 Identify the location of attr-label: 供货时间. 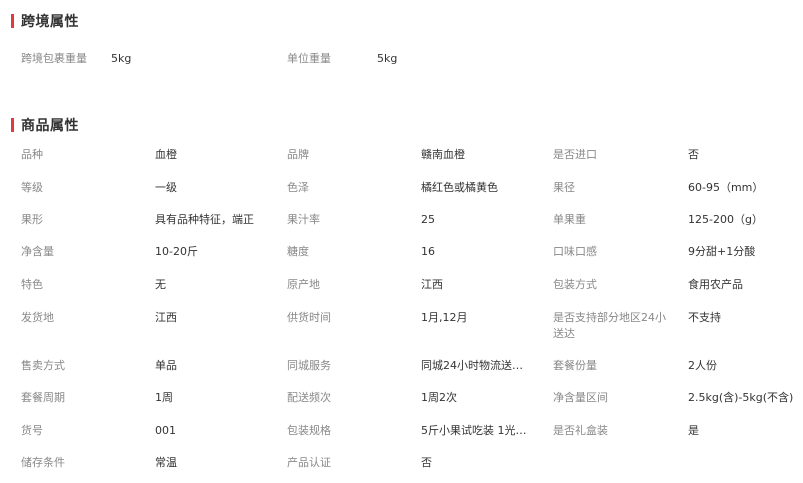
(309, 317).